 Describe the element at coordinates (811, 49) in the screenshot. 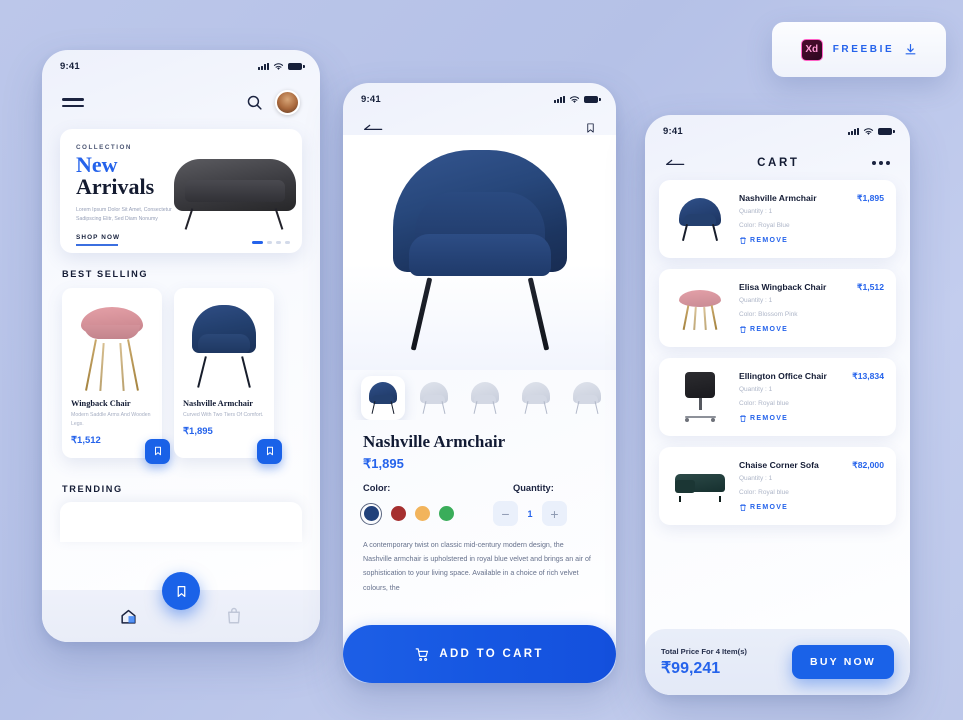

I see `adobe-xd-icon: Xd` at that location.